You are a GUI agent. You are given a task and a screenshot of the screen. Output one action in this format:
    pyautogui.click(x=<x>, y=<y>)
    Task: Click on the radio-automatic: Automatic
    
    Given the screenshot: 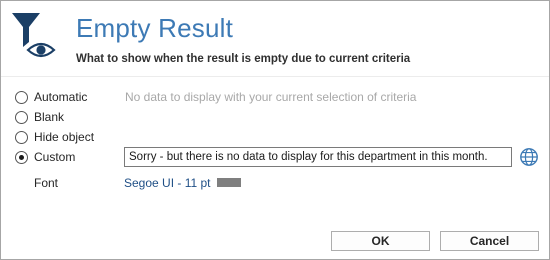 What is the action you would take?
    pyautogui.click(x=51, y=97)
    